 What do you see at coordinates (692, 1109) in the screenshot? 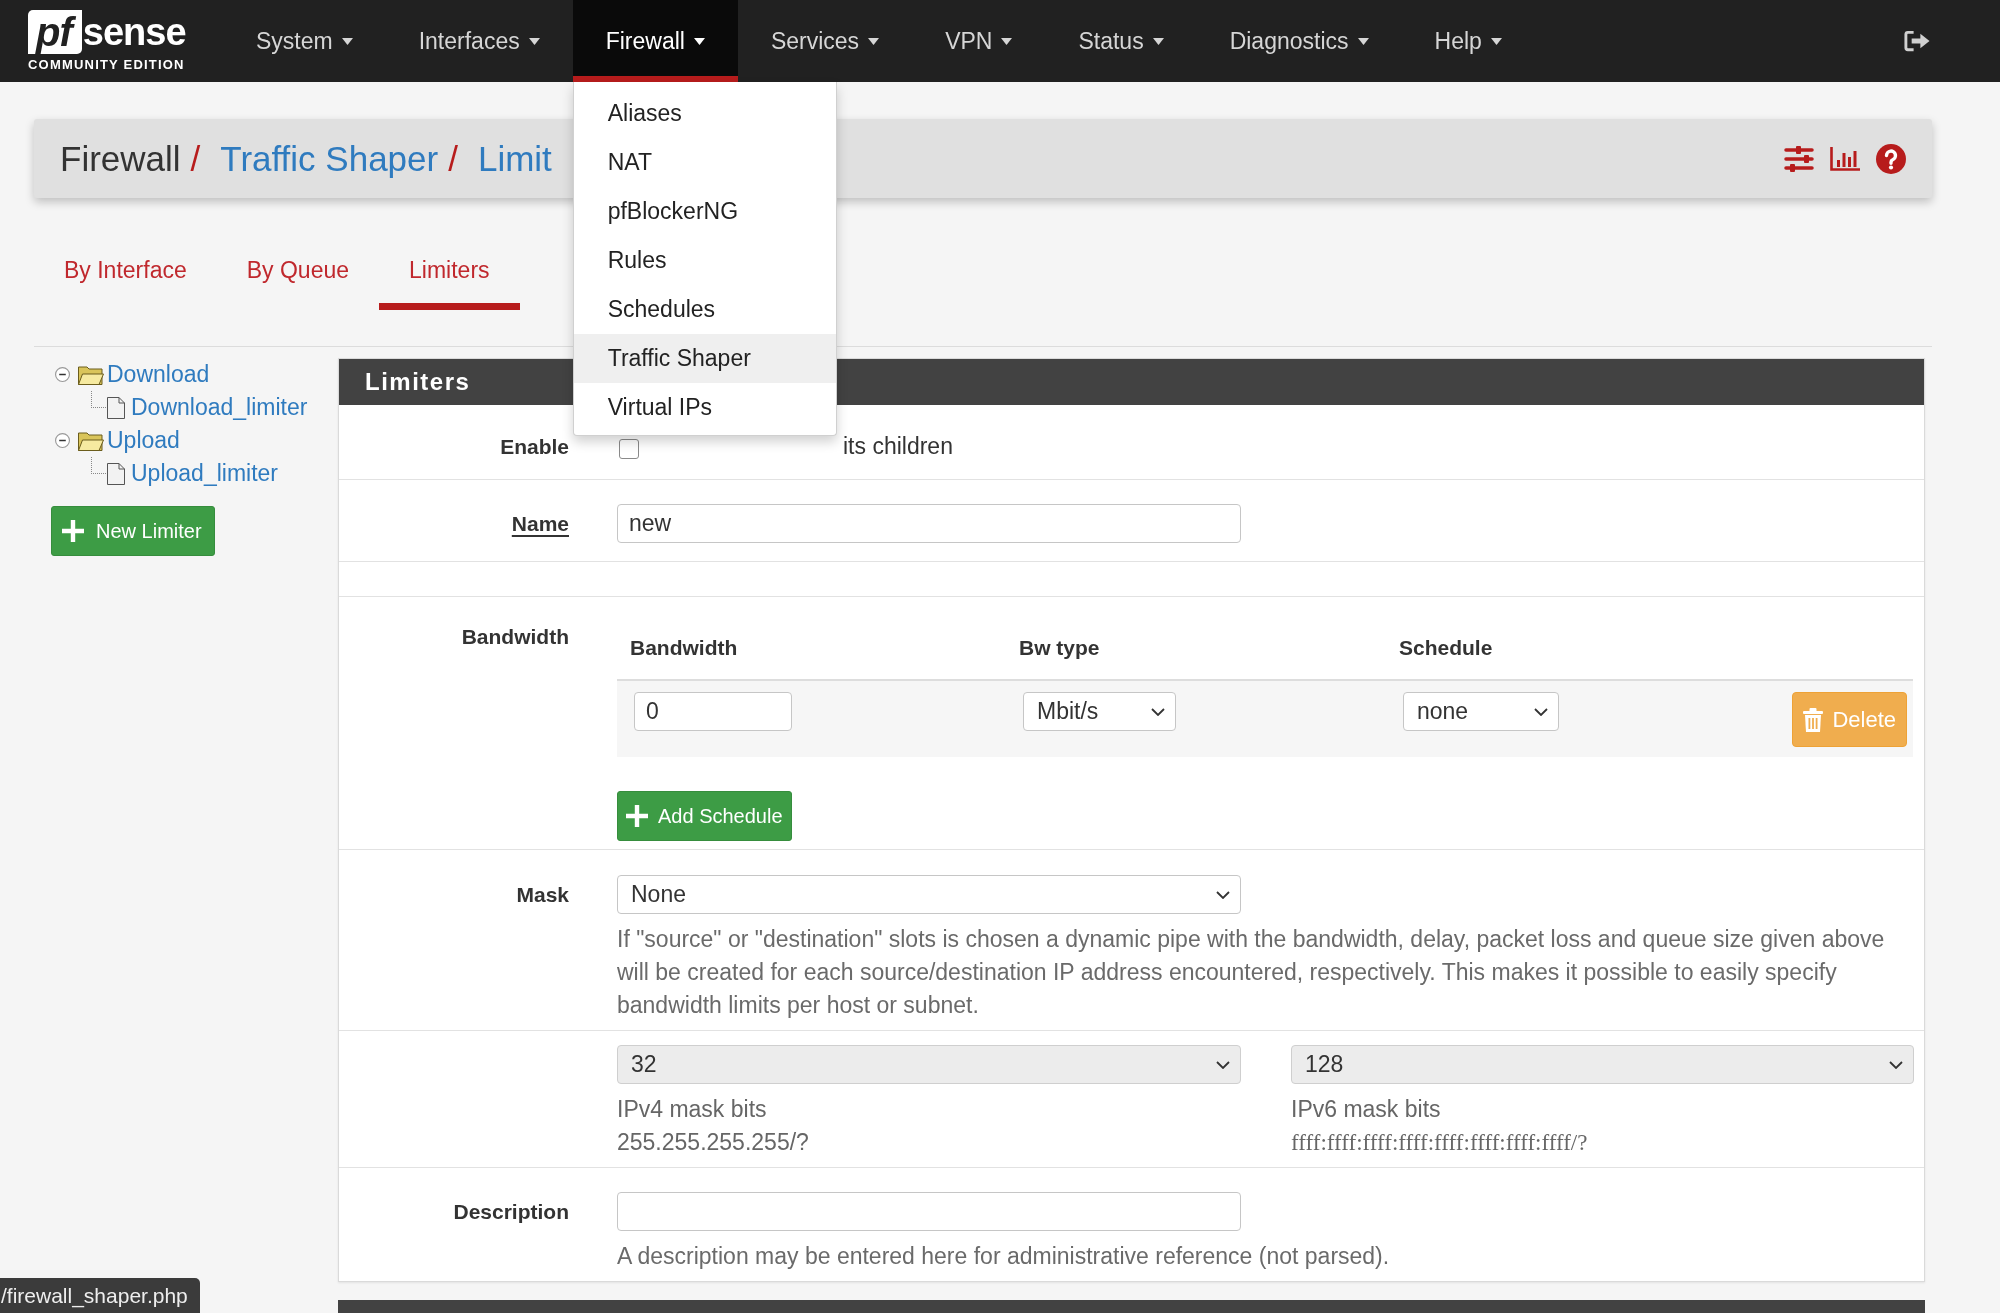
I see `field-caption: IPv4 mask bits` at bounding box center [692, 1109].